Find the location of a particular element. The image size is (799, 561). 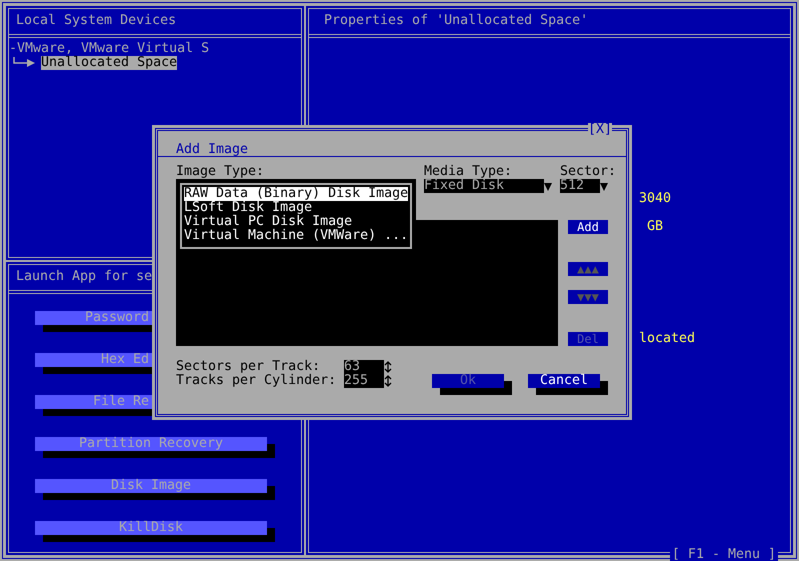

dropdown-option: Virtual PC Disk Image is located at coordinates (296, 222).